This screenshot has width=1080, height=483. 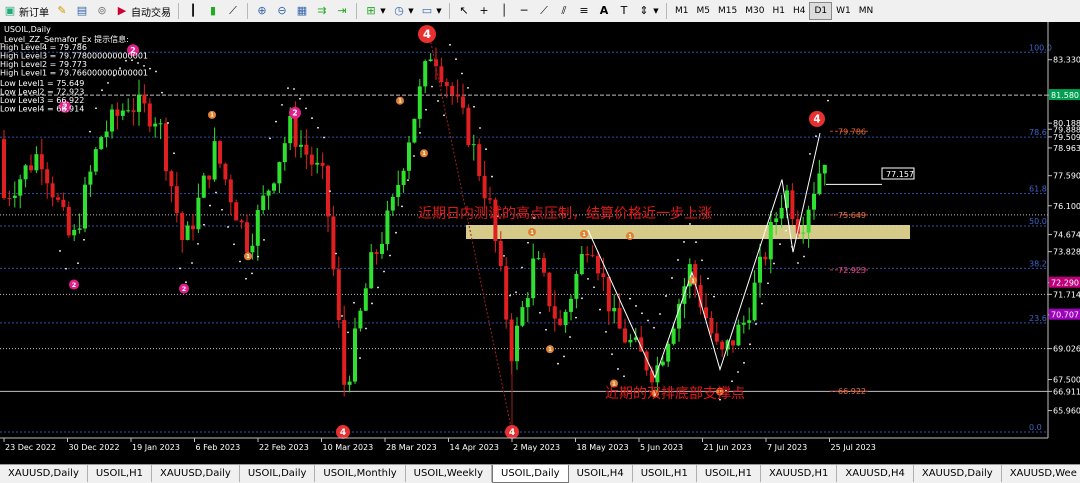 I want to click on crosshair-tool-button: +, so click(x=484, y=11).